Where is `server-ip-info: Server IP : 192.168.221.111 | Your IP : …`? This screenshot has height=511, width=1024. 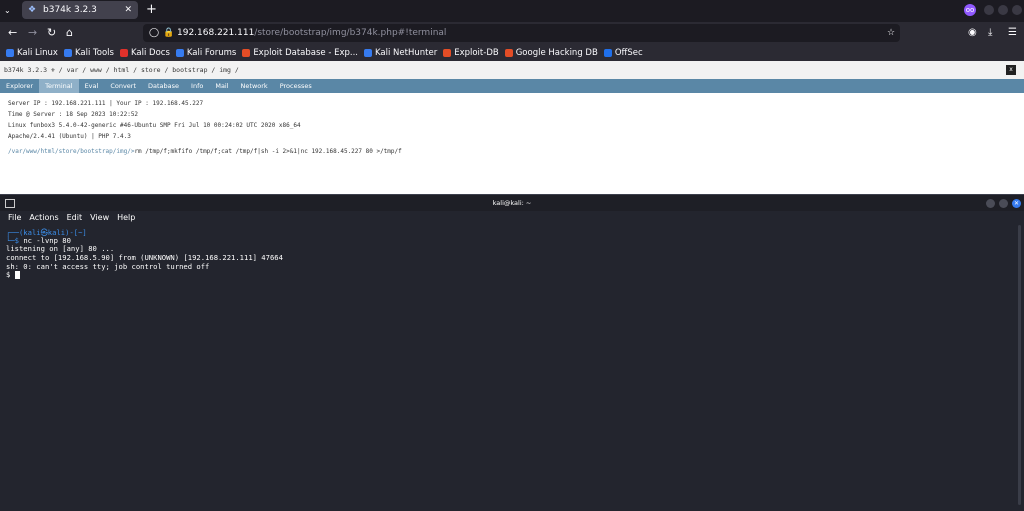
server-ip-info: Server IP : 192.168.221.111 | Your IP : … is located at coordinates (106, 103).